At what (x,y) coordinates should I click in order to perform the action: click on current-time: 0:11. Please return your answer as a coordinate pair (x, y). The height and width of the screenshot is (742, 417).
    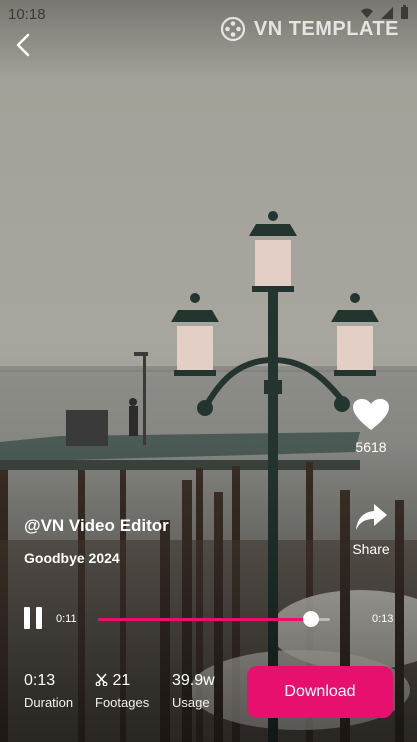
    Looking at the image, I should click on (66, 619).